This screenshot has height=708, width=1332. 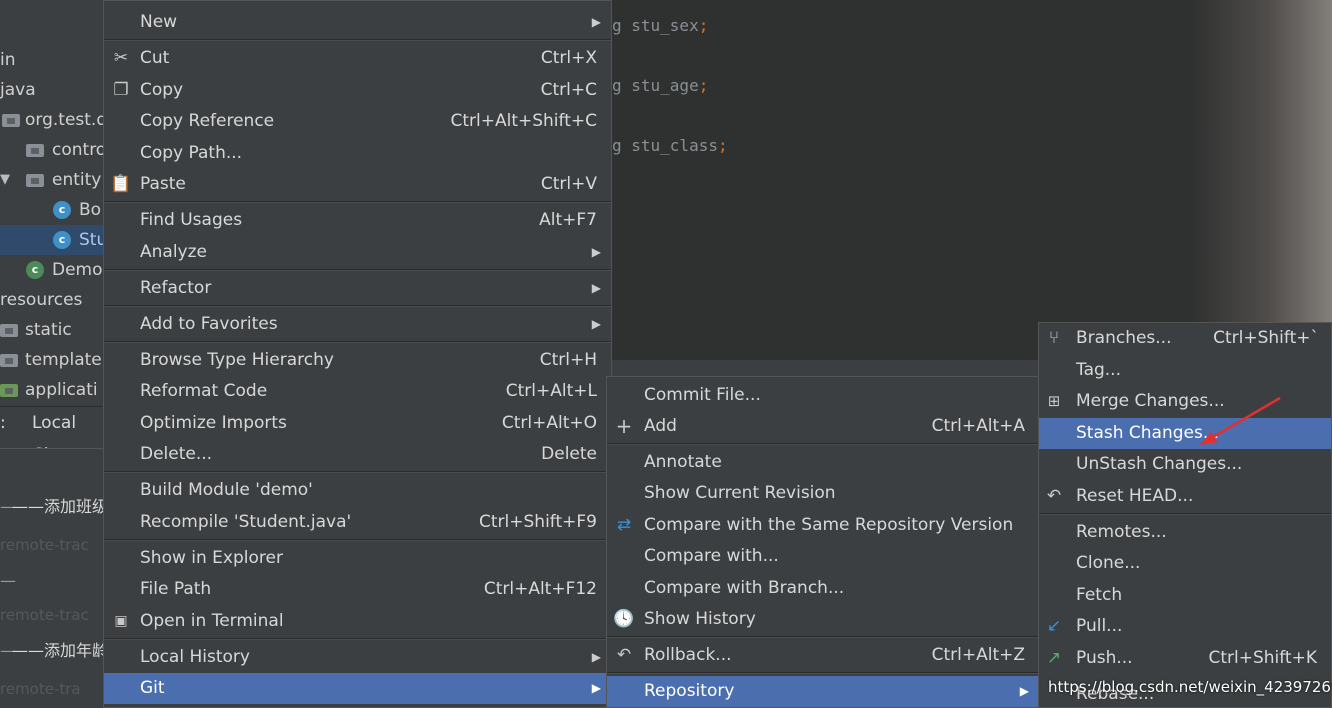 I want to click on menu-item-push: ↗ Push... Ctrl+Shift+K, so click(x=1185, y=658).